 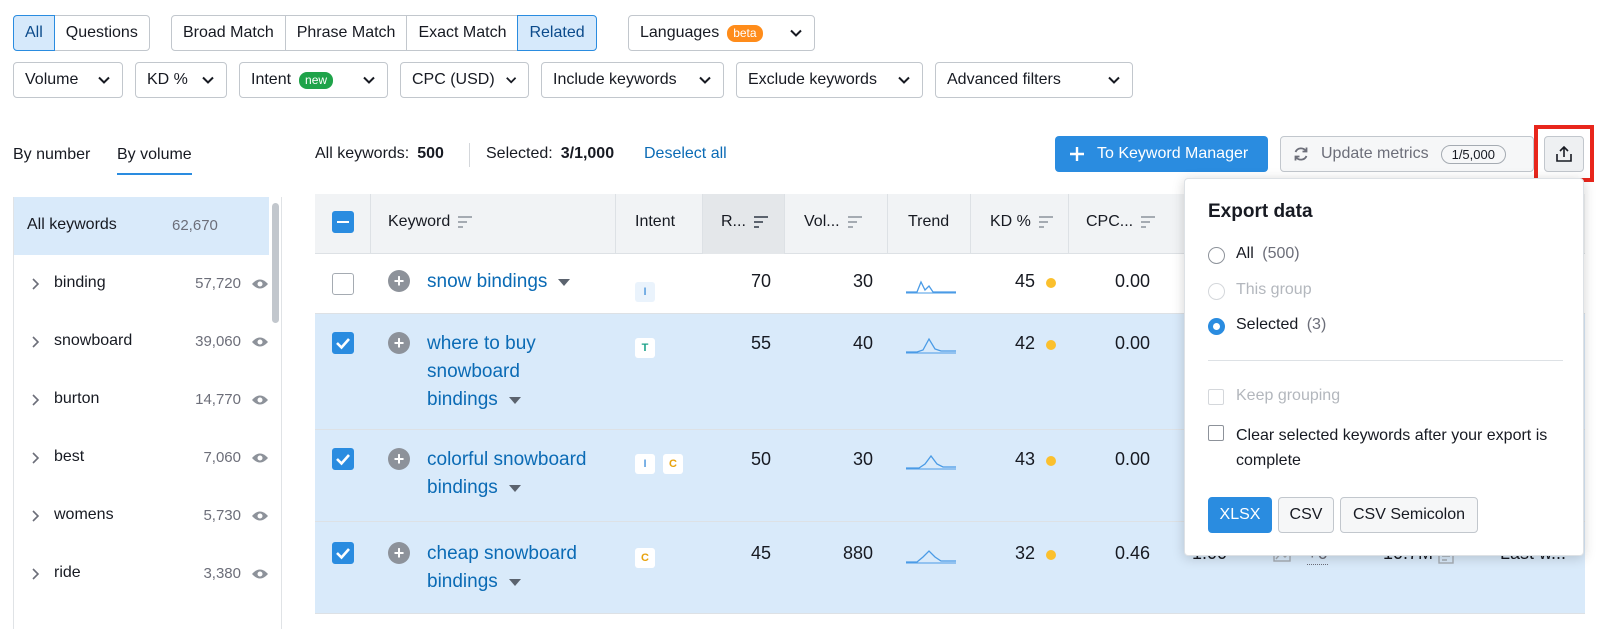 I want to click on advanced-filters: Advanced filters, so click(x=1034, y=80).